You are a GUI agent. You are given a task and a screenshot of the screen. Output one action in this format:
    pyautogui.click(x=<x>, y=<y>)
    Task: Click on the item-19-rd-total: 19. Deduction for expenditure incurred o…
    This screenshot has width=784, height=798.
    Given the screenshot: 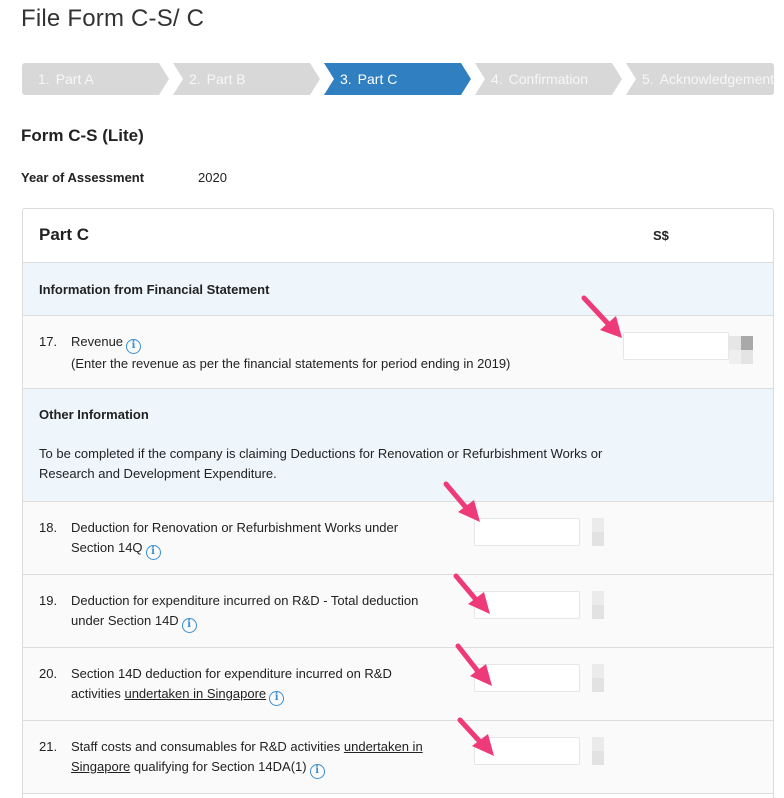 What is the action you would take?
    pyautogui.click(x=398, y=611)
    